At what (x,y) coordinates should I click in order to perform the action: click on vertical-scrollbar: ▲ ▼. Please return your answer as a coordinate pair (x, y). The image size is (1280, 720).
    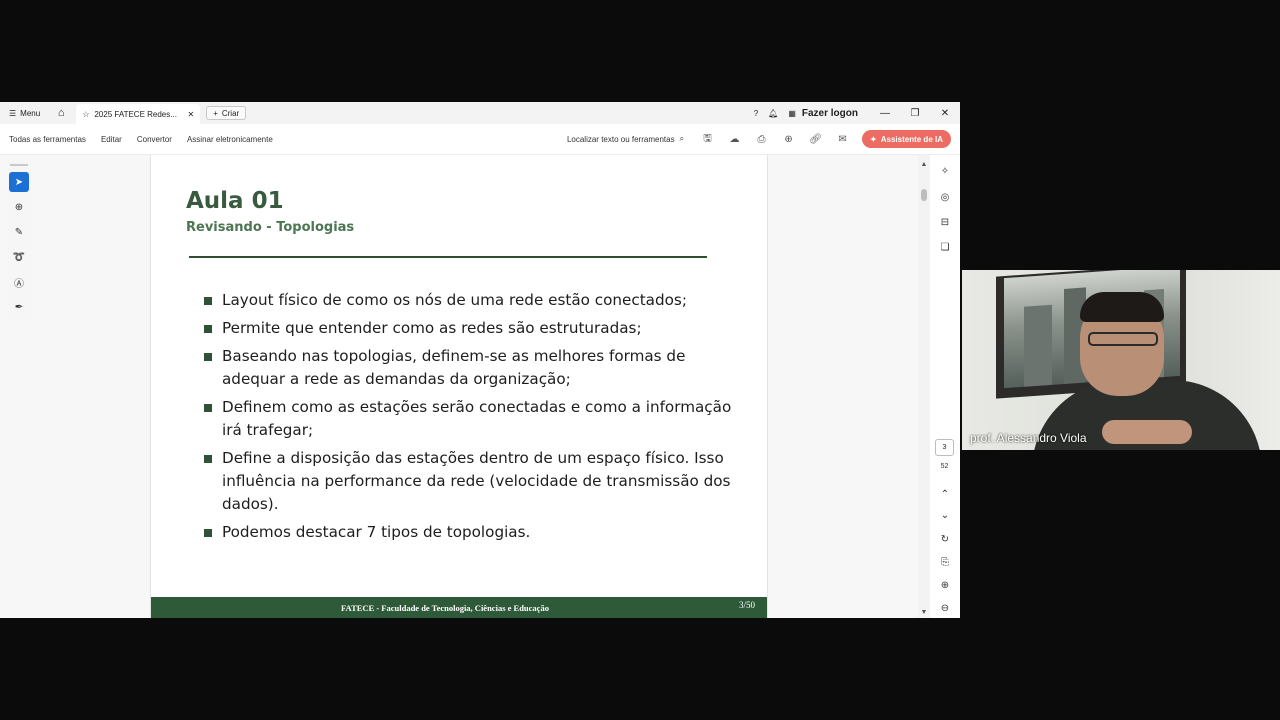
    Looking at the image, I should click on (924, 386).